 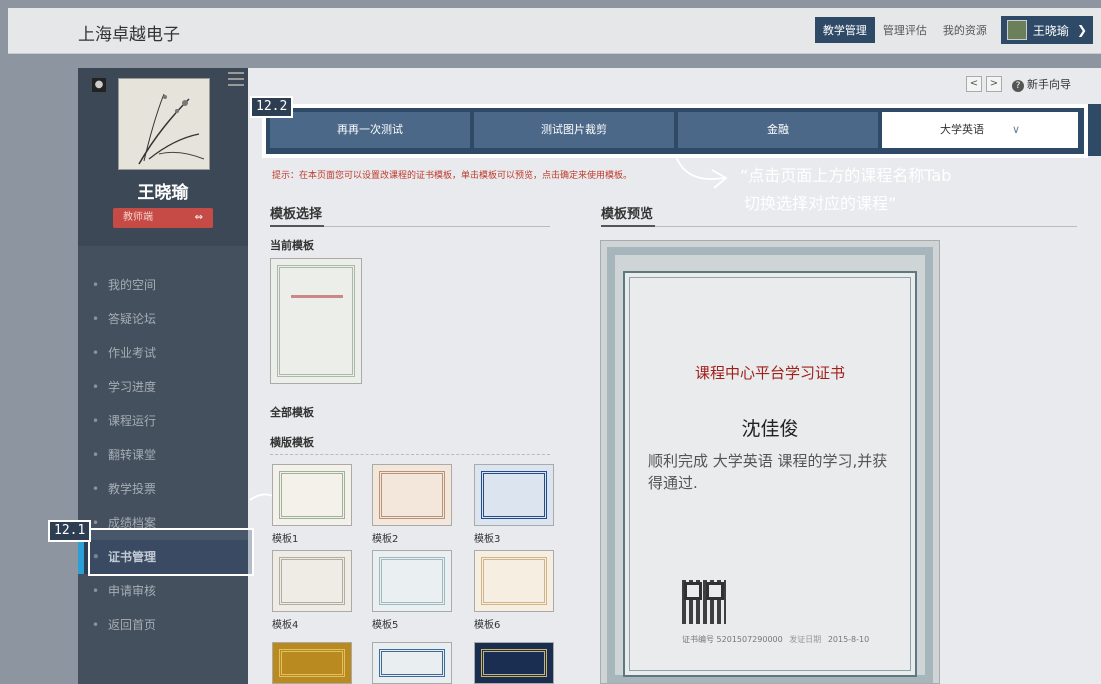 I want to click on sidebar-item-application-review: 申请审核, so click(x=163, y=591).